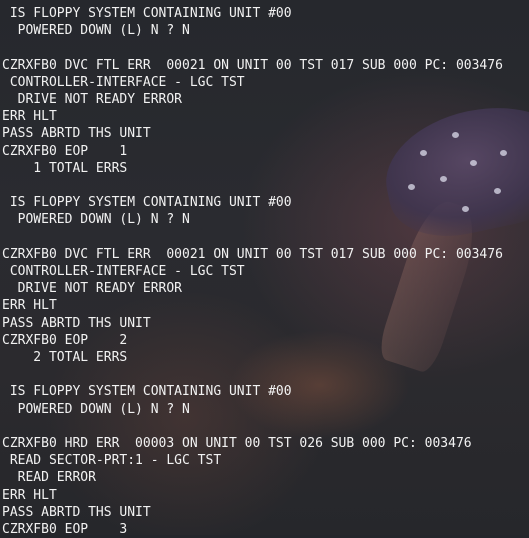 This screenshot has width=529, height=538. I want to click on terminal-line: CZRXFB0 EOP 1, so click(65, 151).